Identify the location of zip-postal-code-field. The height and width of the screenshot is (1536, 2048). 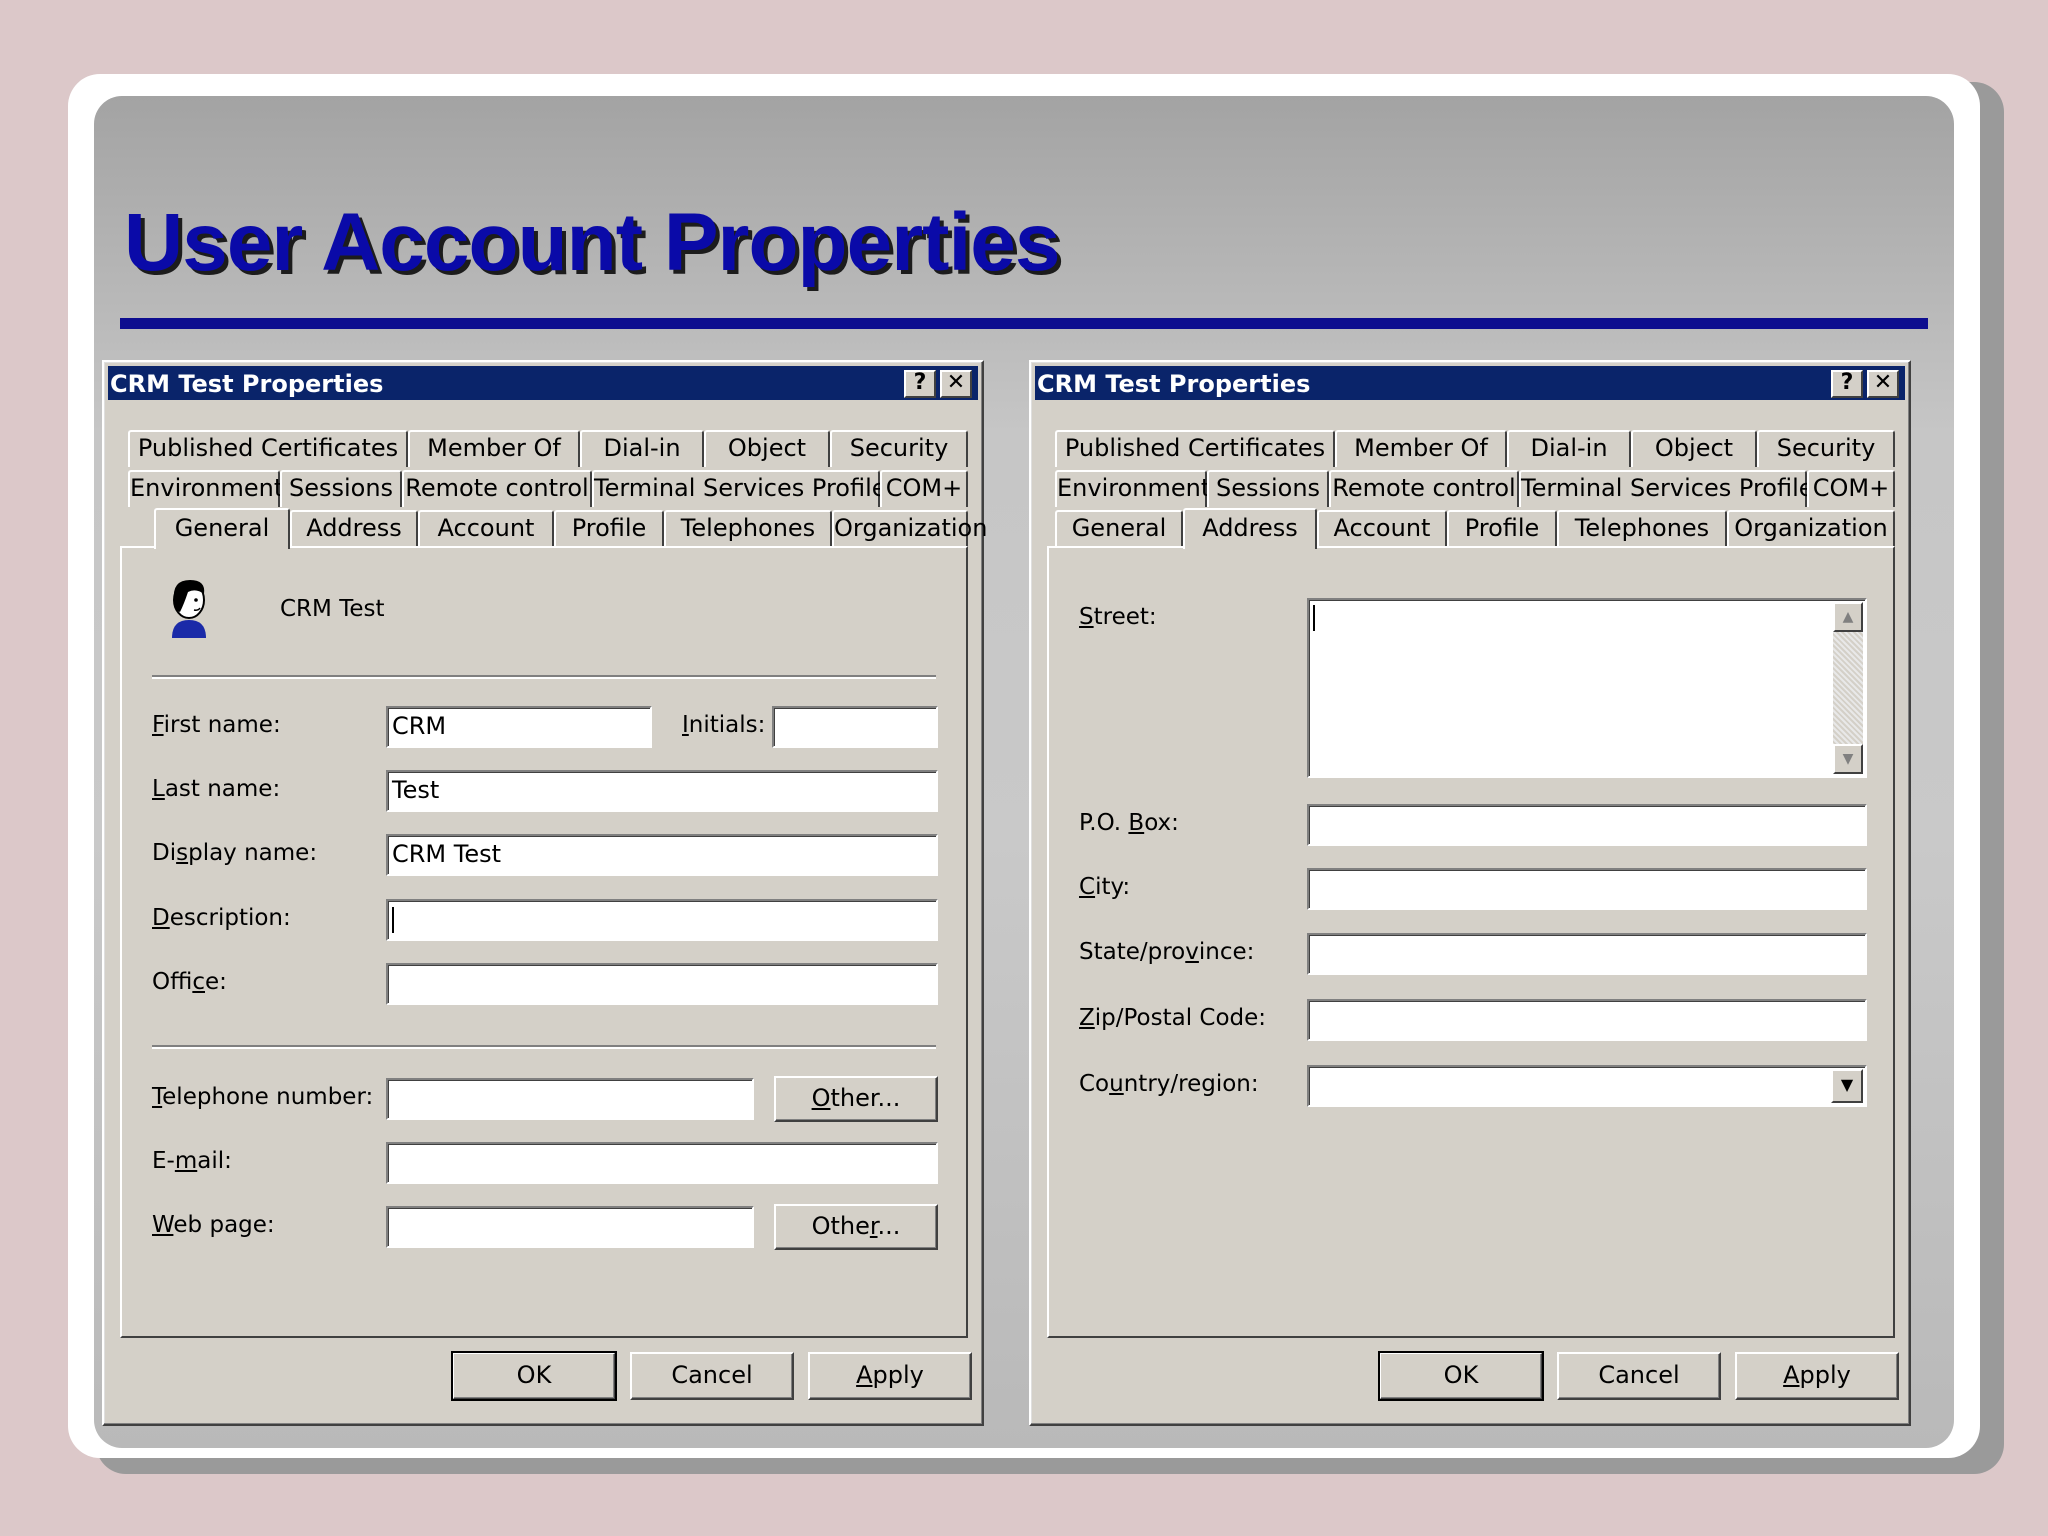
(1587, 1020).